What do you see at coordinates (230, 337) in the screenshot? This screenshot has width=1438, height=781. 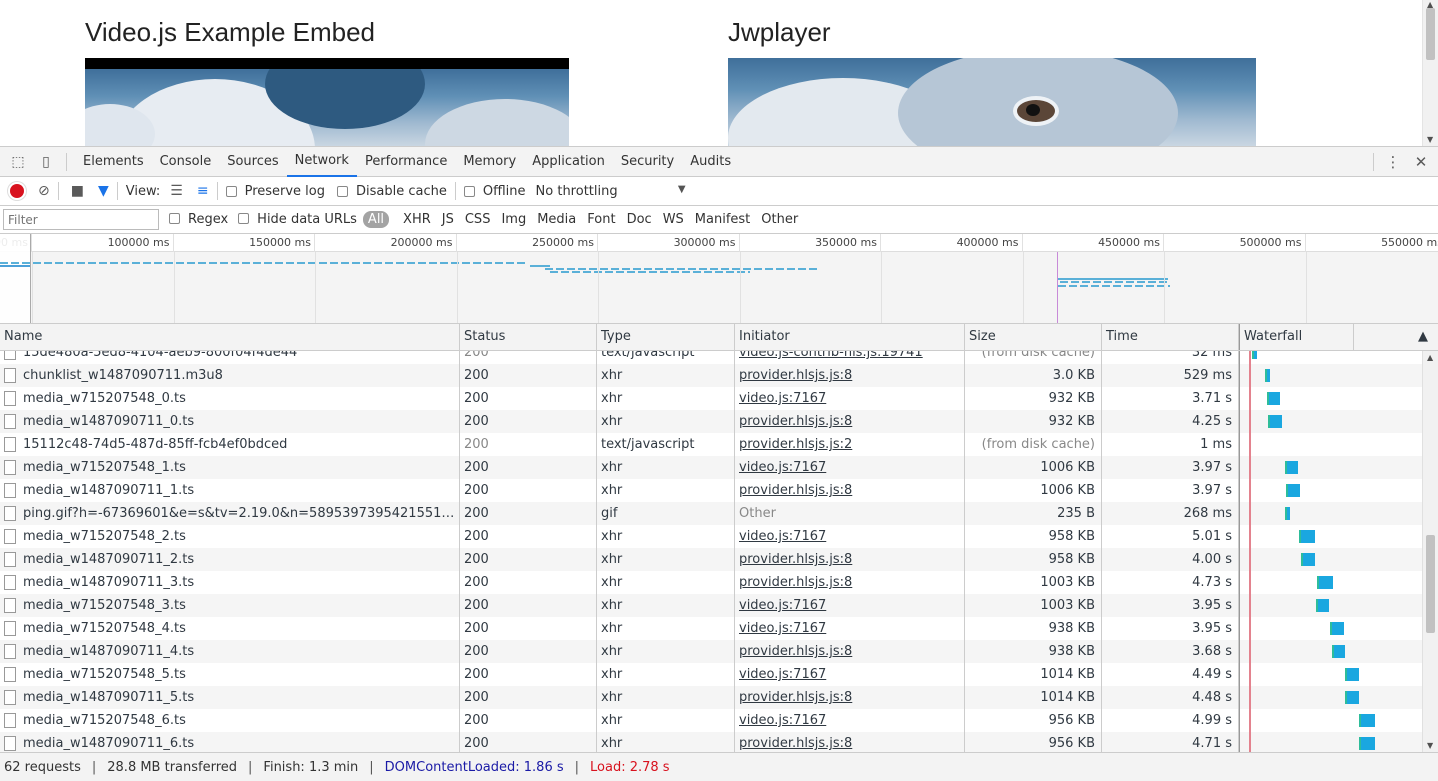 I see `col-header-name: Name` at bounding box center [230, 337].